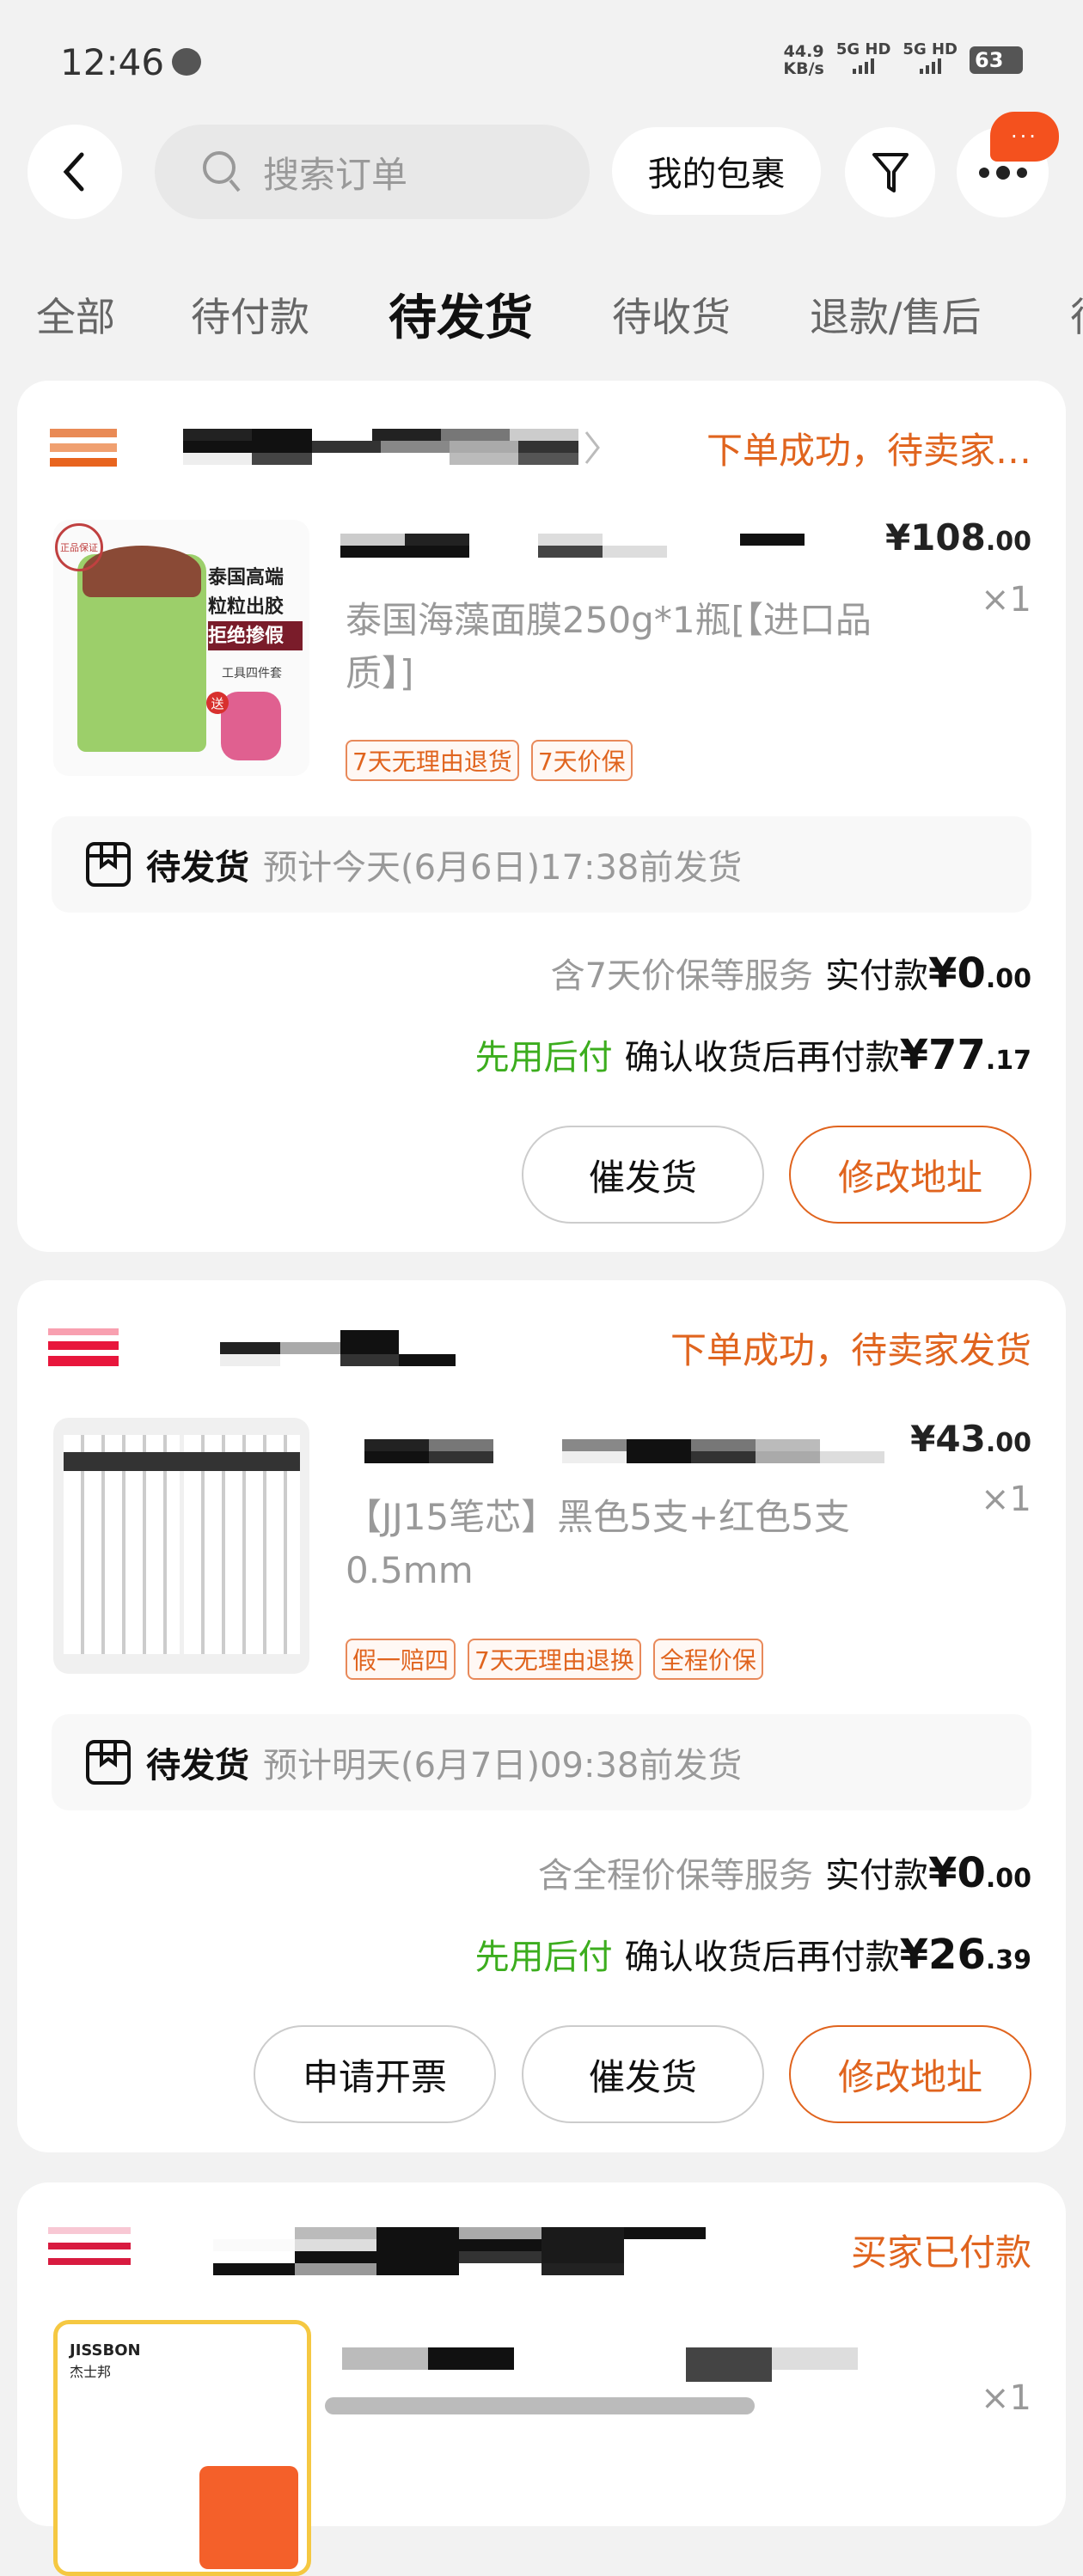  Describe the element at coordinates (554, 1659) in the screenshot. I see `service-tag: 7天无理由退换` at that location.